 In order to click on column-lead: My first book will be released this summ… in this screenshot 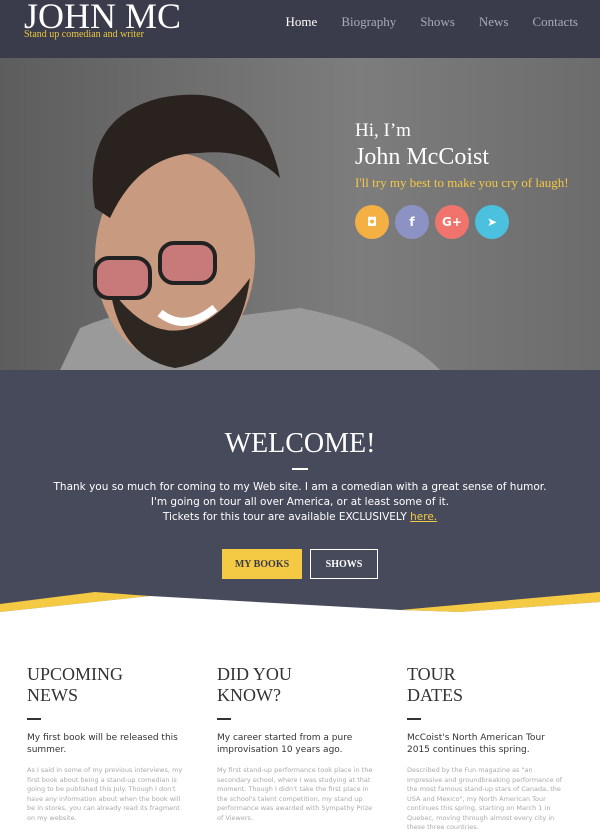, I will do `click(102, 744)`.